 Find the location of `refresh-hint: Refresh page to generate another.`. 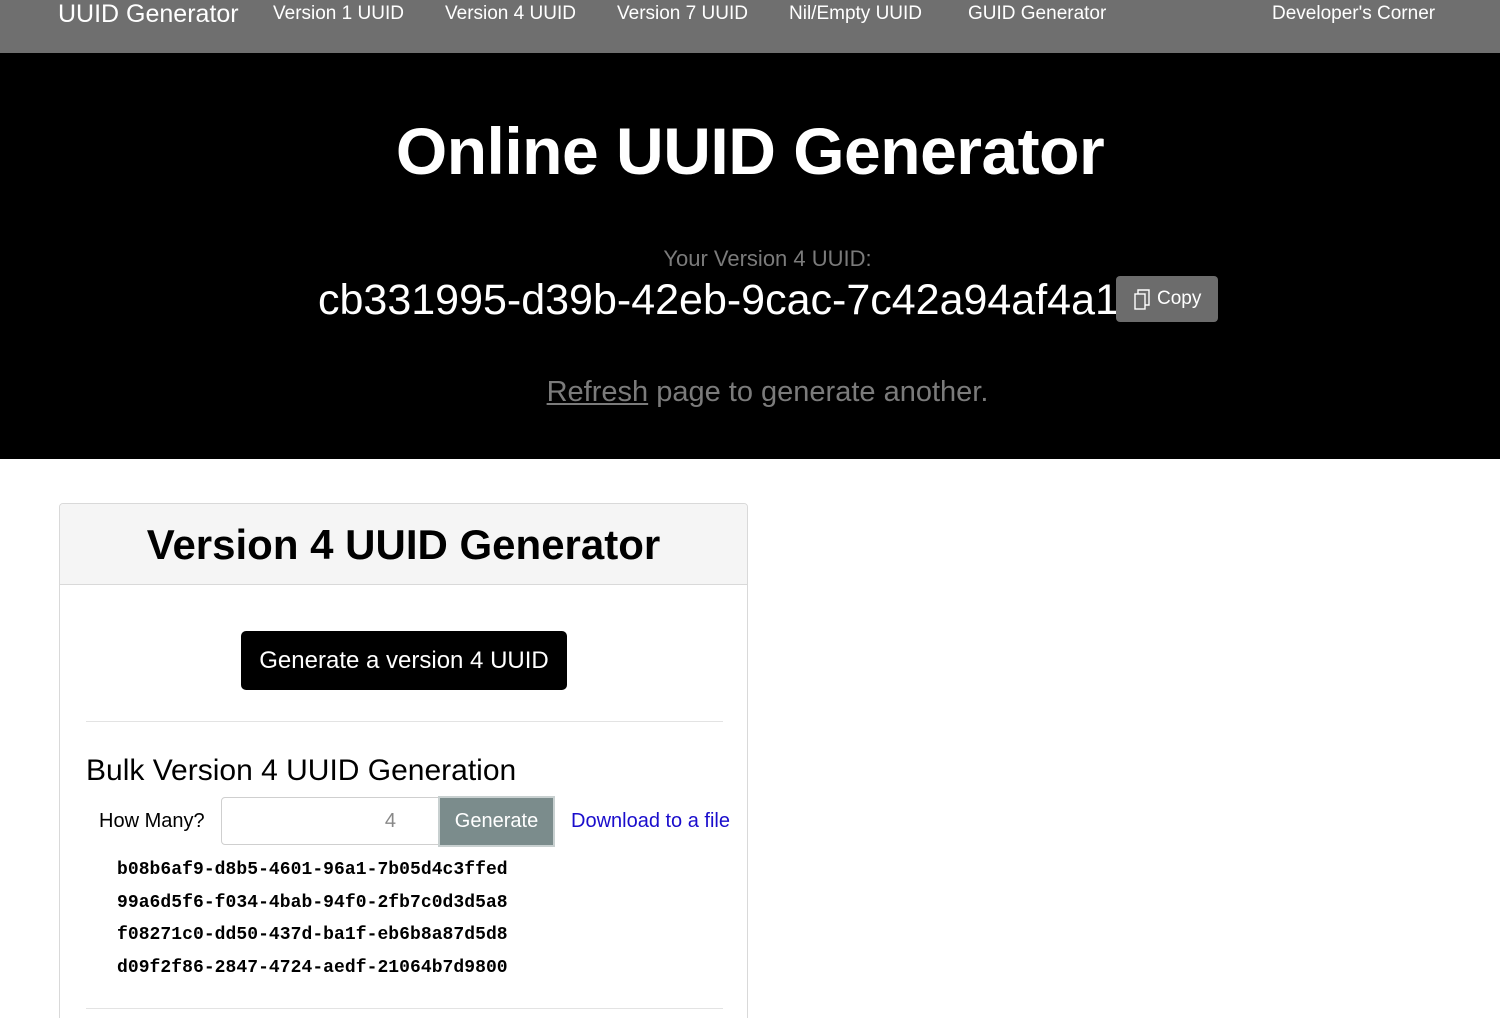

refresh-hint: Refresh page to generate another. is located at coordinates (750, 392).